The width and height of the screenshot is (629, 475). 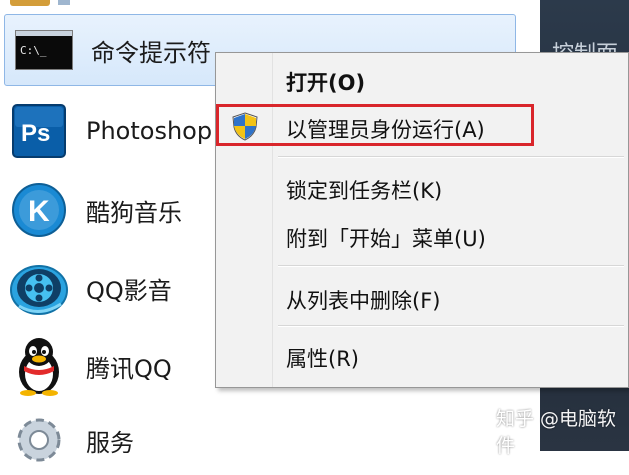 I want to click on cmd-icon: C:\_, so click(x=44, y=50).